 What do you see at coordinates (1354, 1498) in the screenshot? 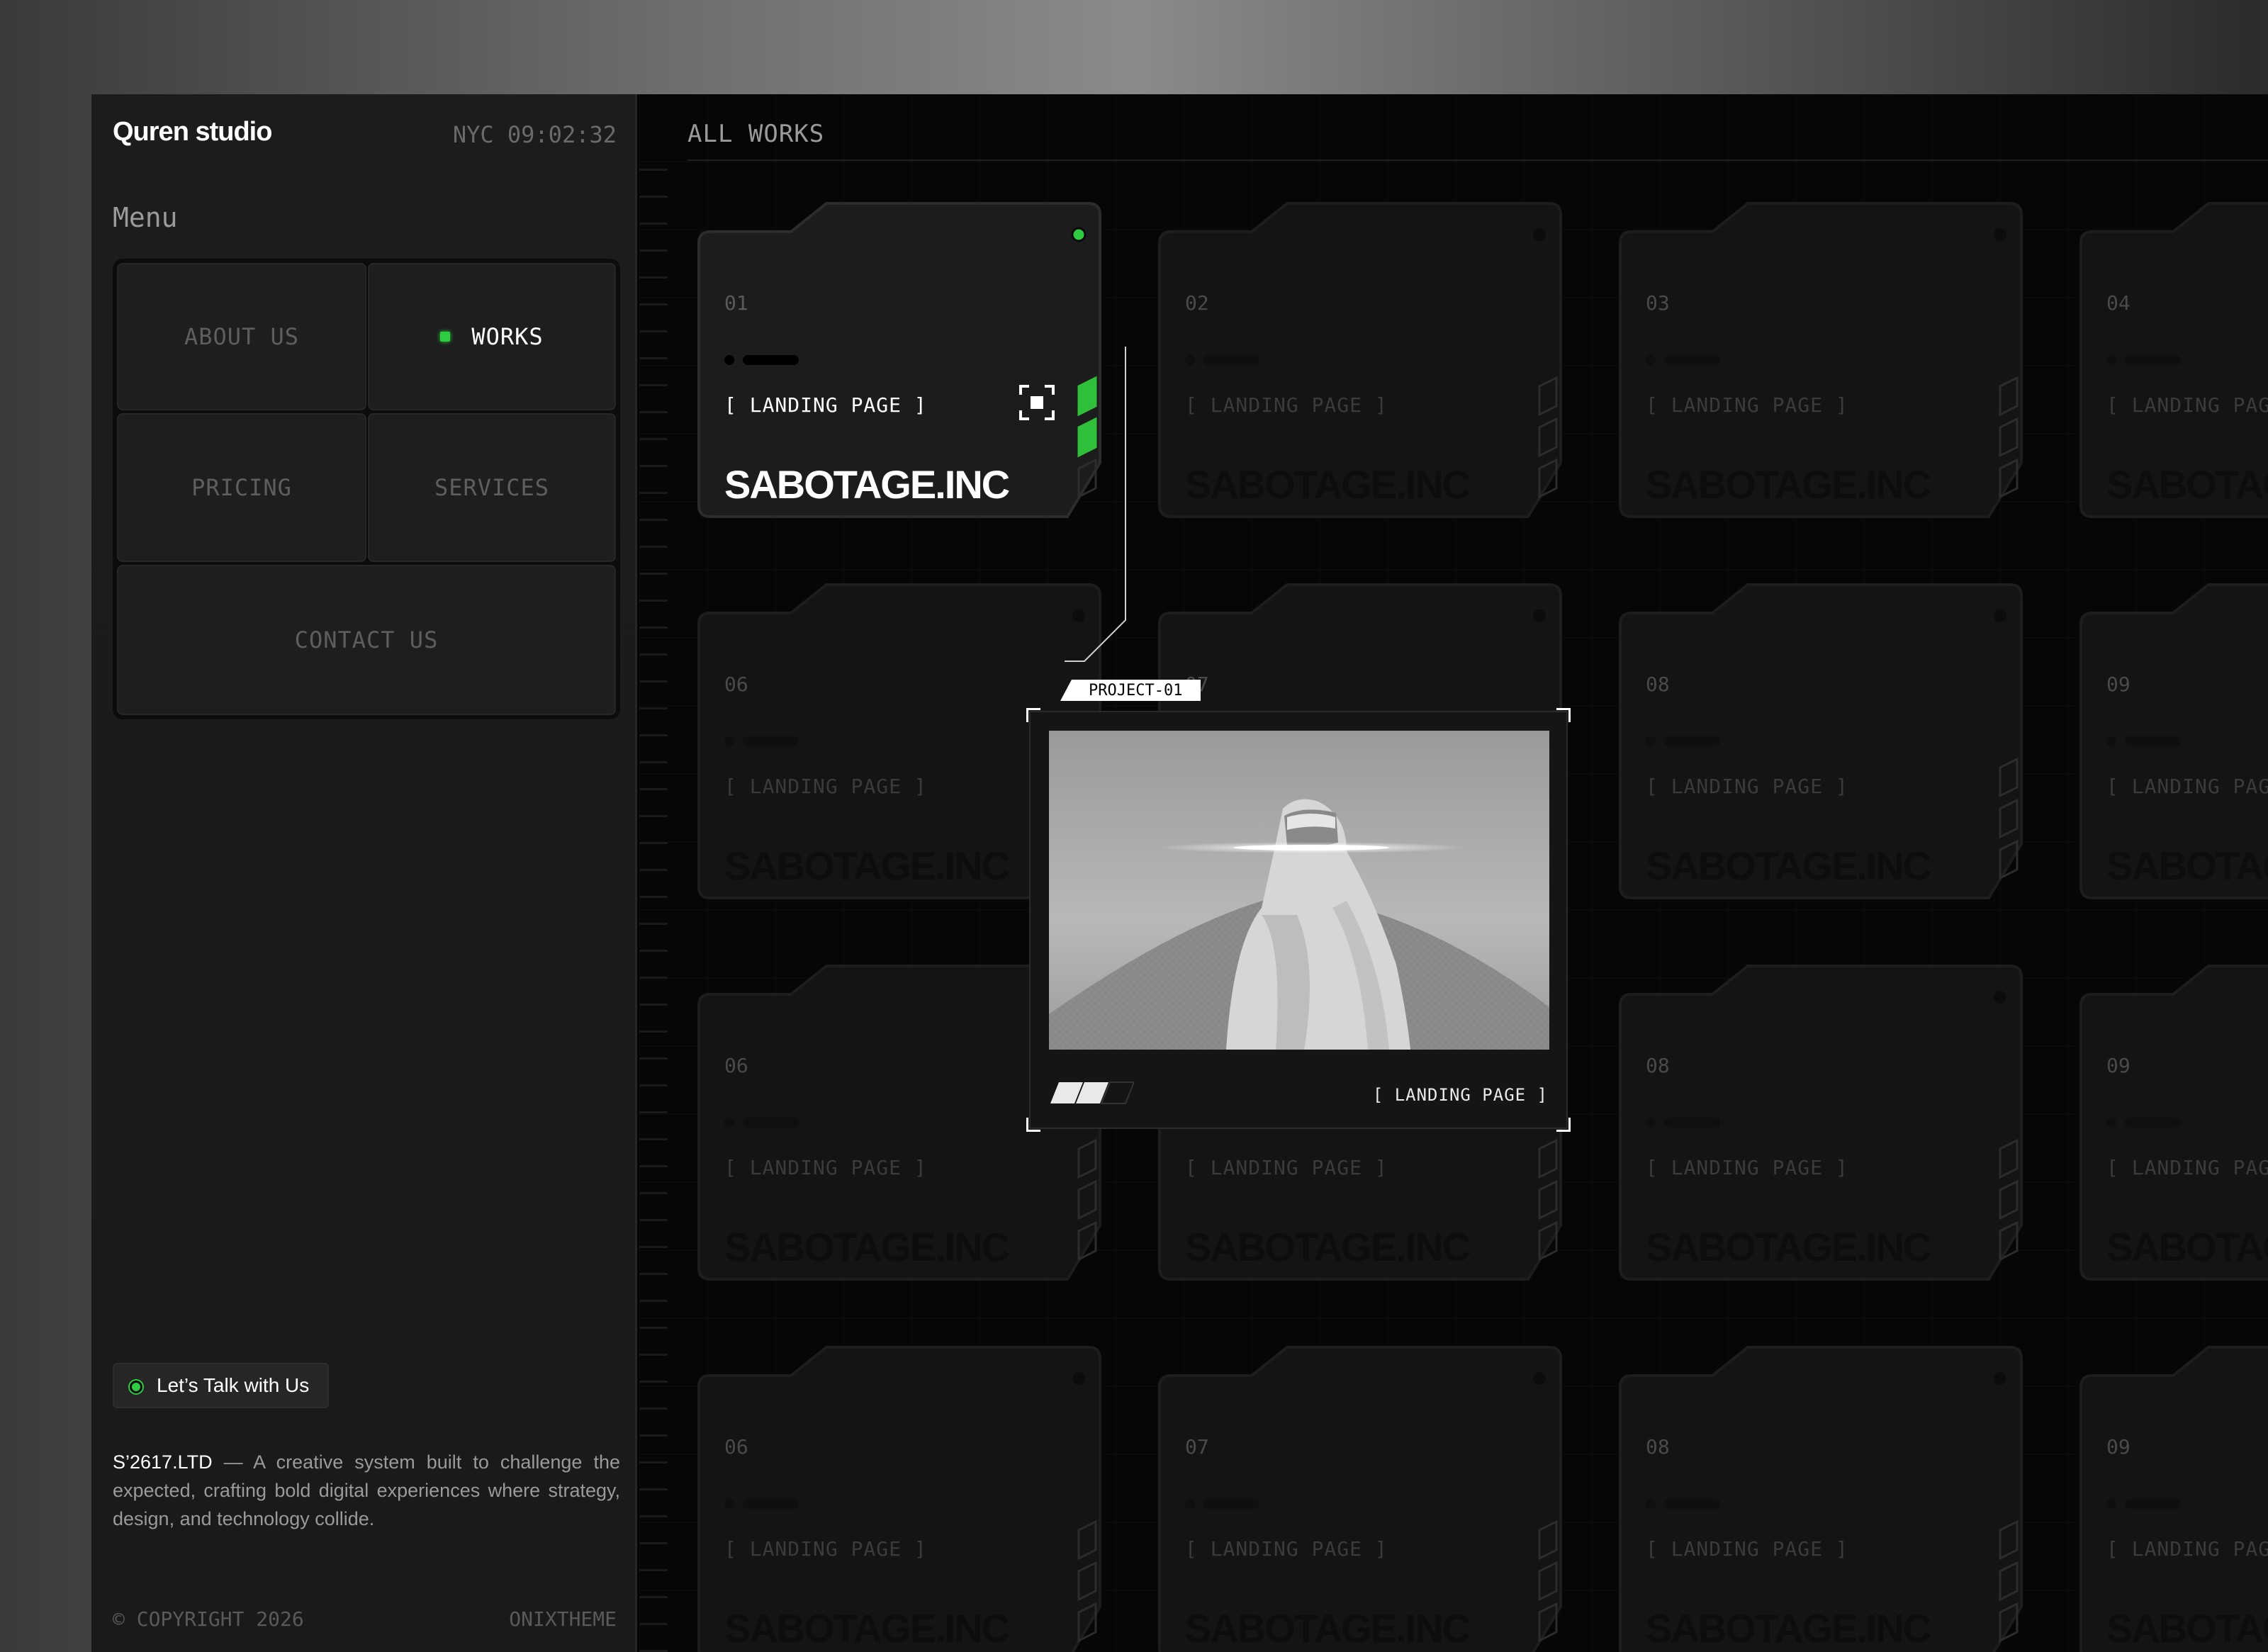
I see `work-card: 07 [ LANDING PAGE ] SABOTAGE.INC` at bounding box center [1354, 1498].